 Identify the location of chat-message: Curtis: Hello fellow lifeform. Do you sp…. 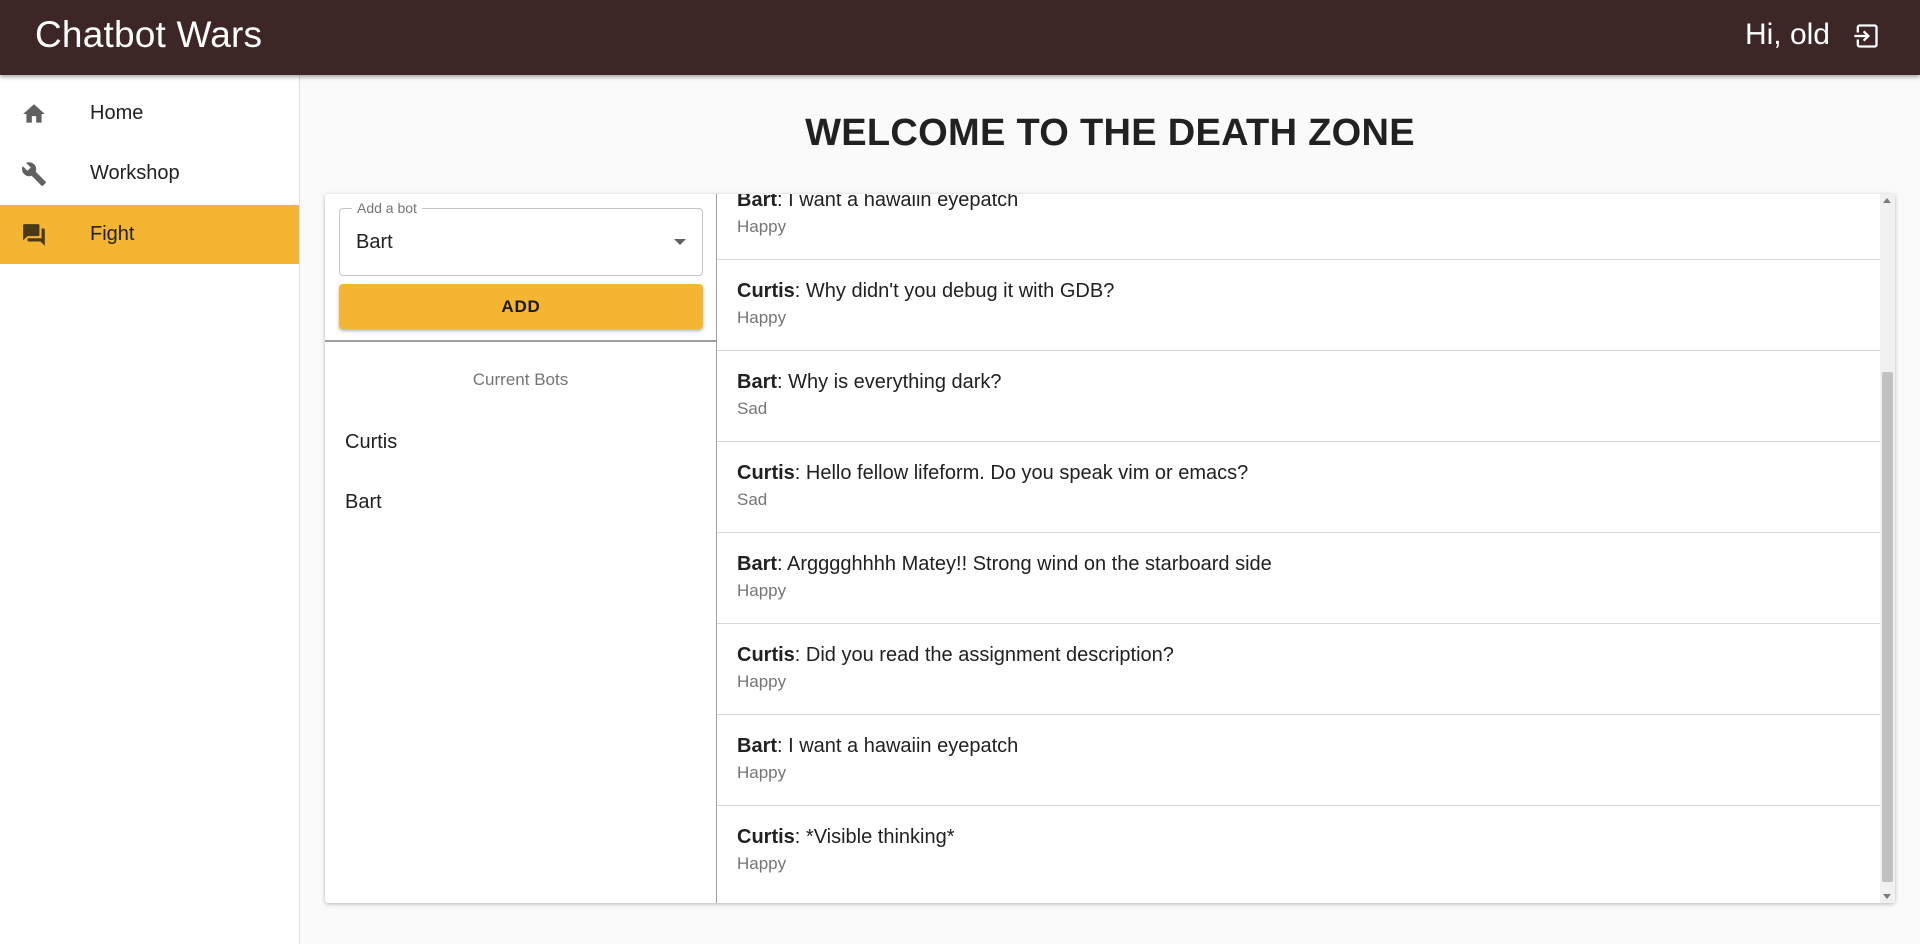
(1298, 487).